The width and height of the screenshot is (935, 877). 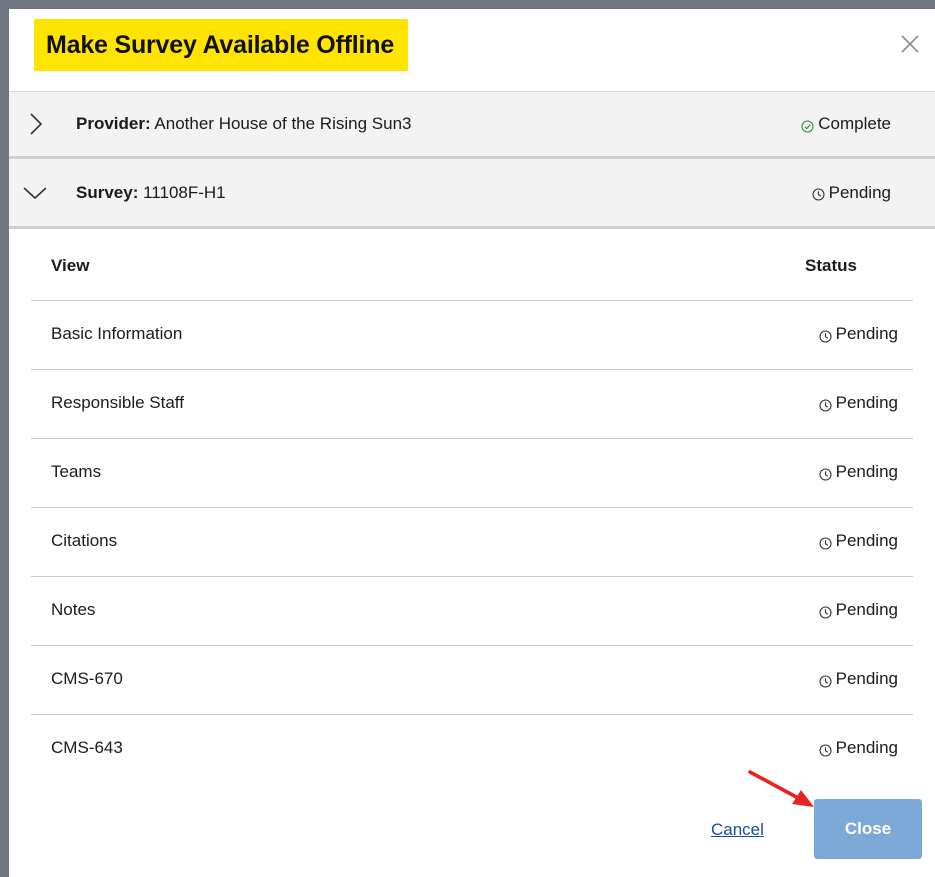 I want to click on row-view-name: Notes, so click(x=73, y=609).